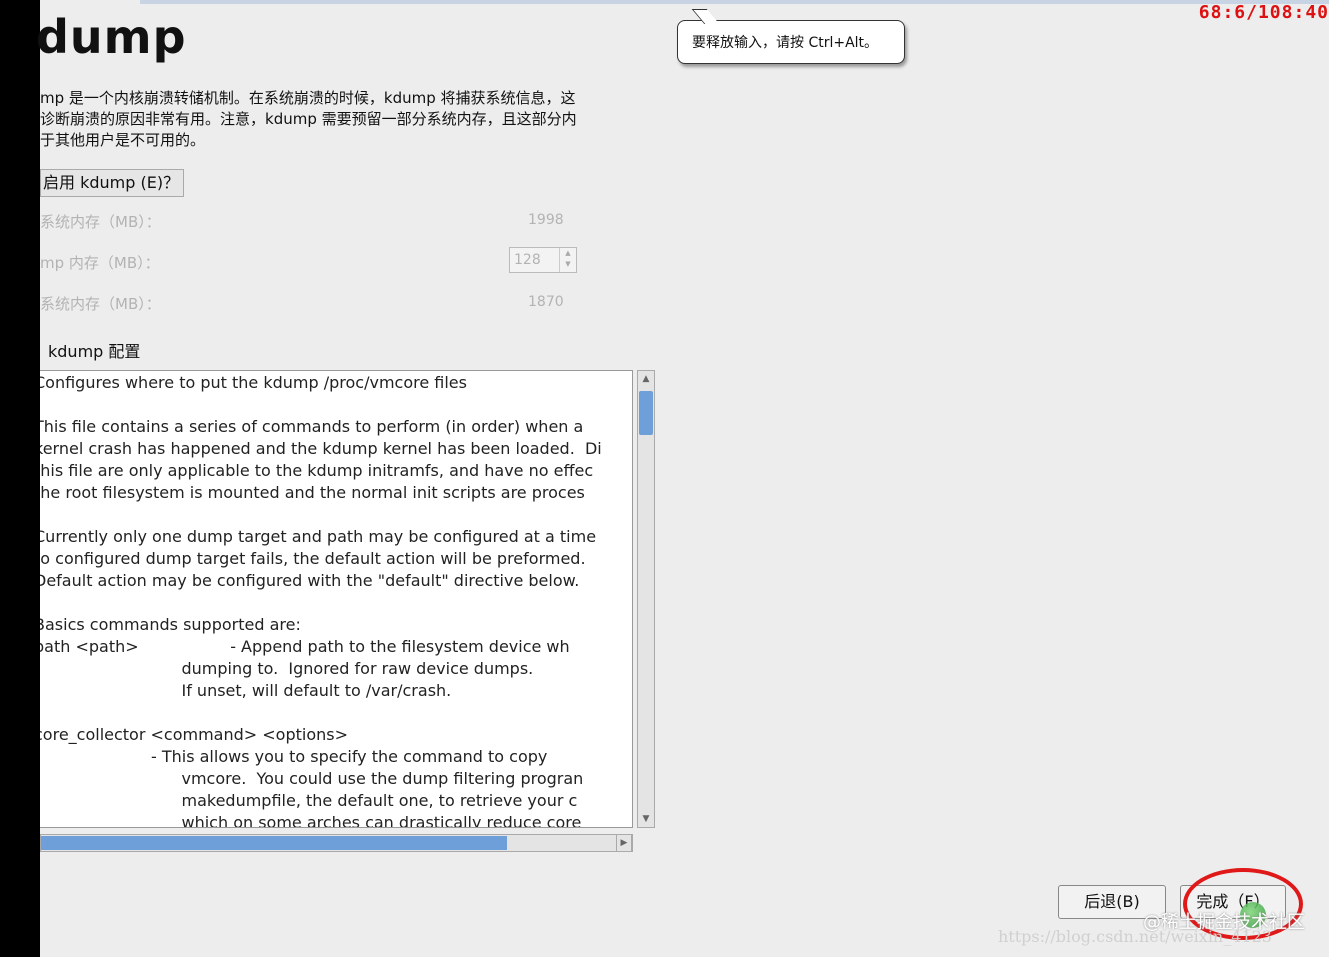  What do you see at coordinates (568, 253) in the screenshot?
I see `spin-up-icon: ▲` at bounding box center [568, 253].